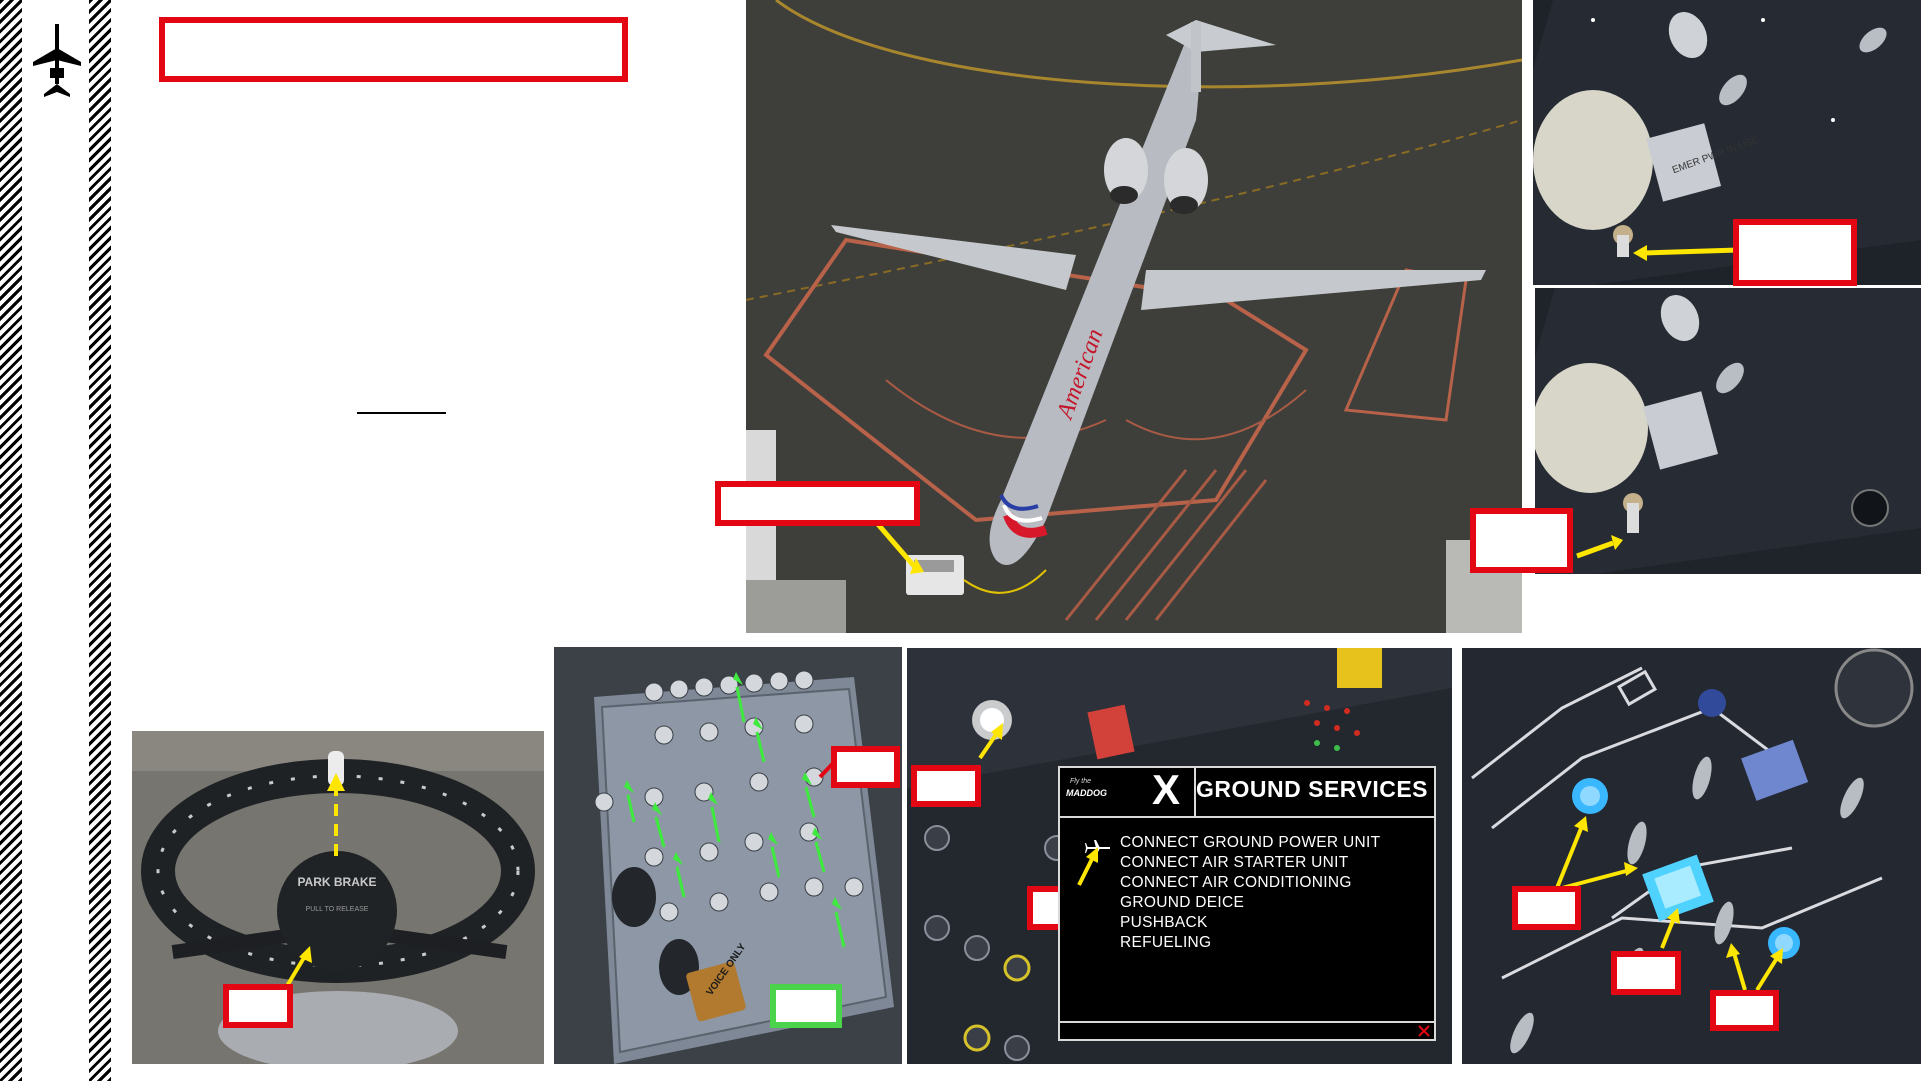 The width and height of the screenshot is (1921, 1081). What do you see at coordinates (11, 540) in the screenshot?
I see `left-border-hatch-outer` at bounding box center [11, 540].